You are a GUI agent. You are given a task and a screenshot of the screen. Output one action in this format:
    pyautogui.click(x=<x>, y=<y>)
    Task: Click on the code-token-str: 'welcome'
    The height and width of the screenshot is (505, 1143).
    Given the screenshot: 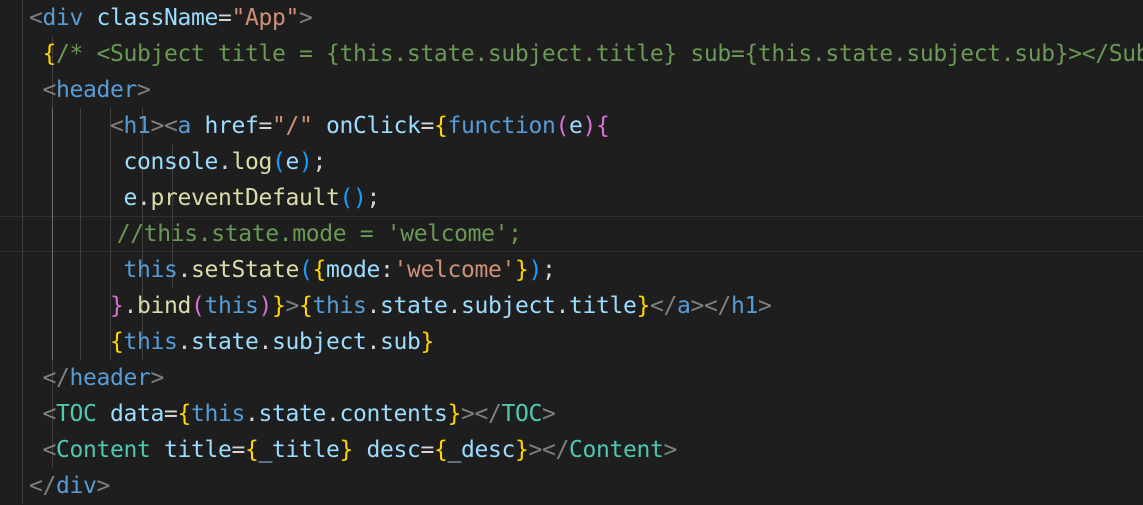 What is the action you would take?
    pyautogui.click(x=454, y=270)
    